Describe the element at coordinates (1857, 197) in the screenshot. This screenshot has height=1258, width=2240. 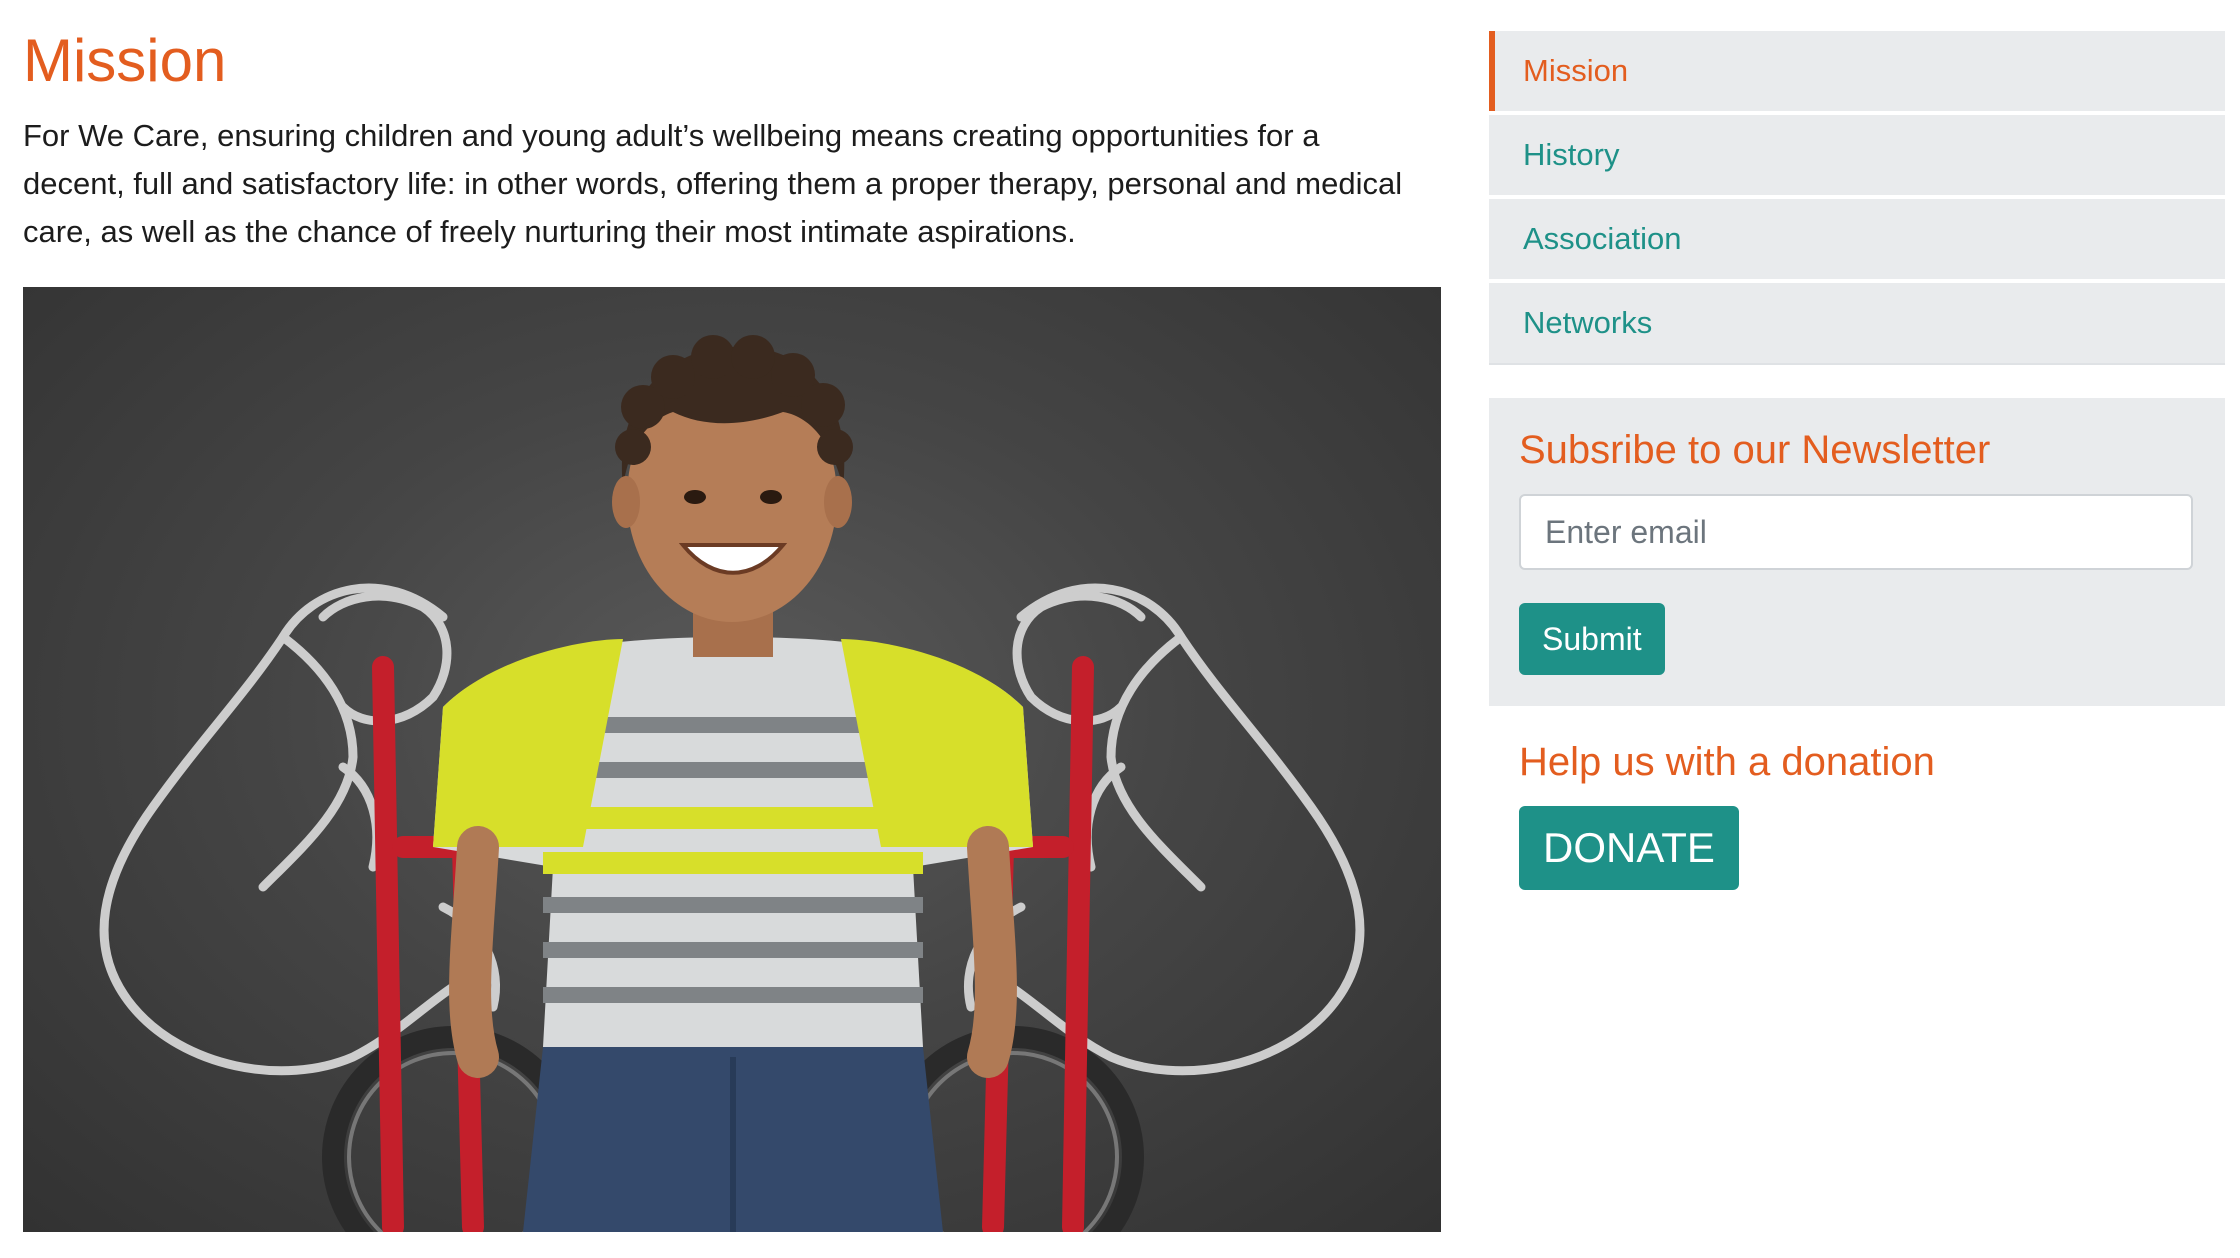
I see `sidebar-subnav: Mission History Association Networks` at that location.